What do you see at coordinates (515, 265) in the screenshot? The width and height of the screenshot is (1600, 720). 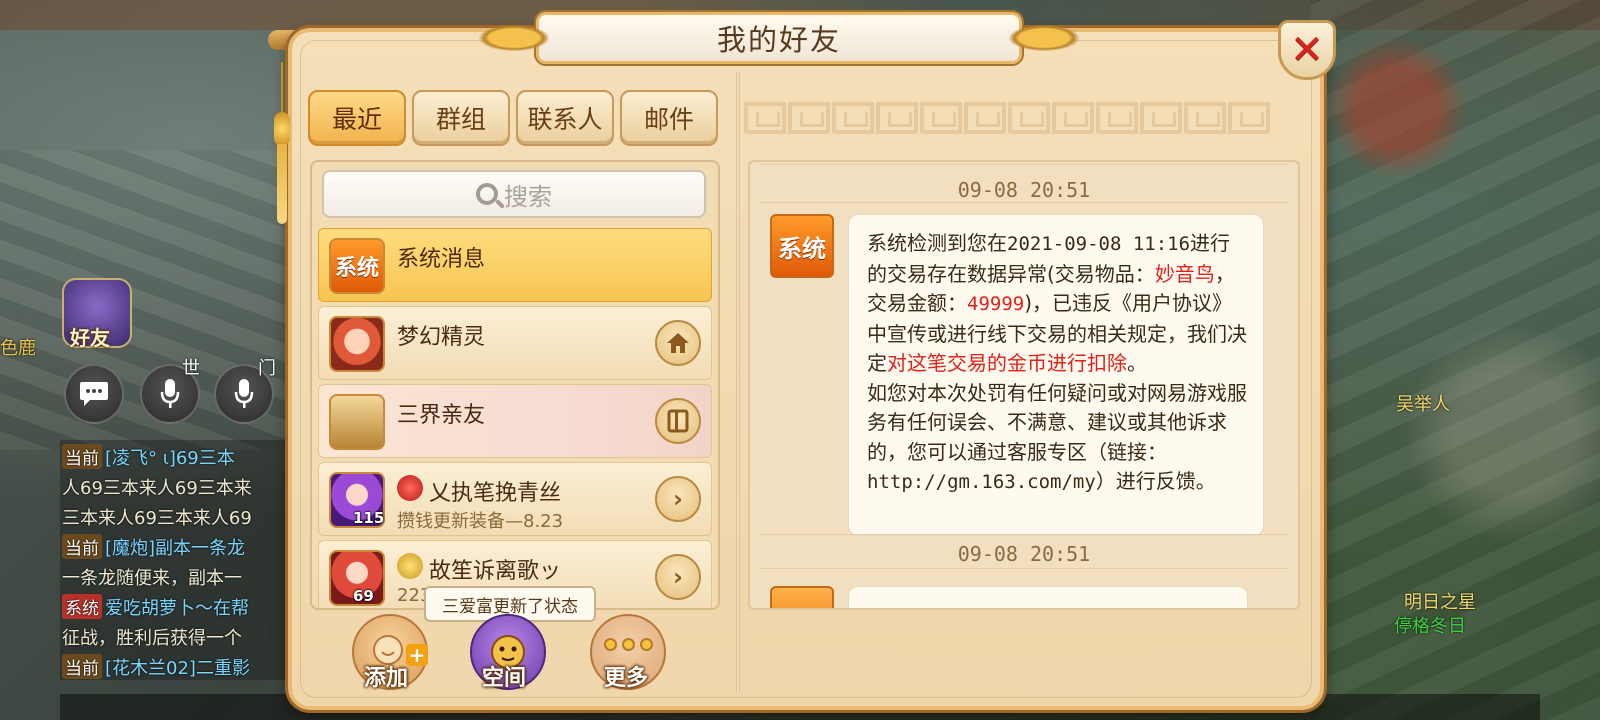 I see `list-item-system: 系统 系统消息` at bounding box center [515, 265].